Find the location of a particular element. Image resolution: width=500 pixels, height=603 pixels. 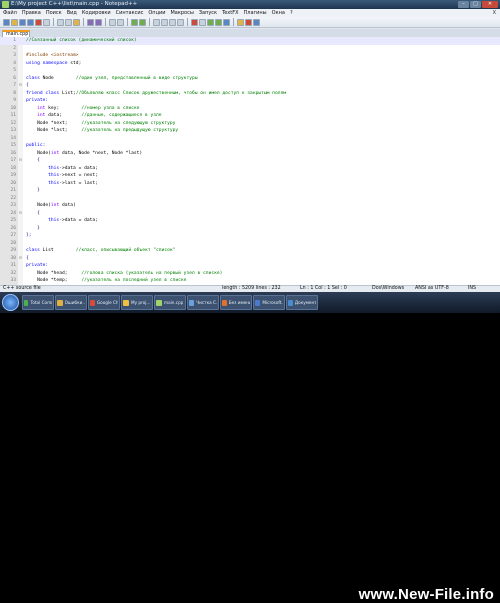

open-file-icon is located at coordinates (14, 22).